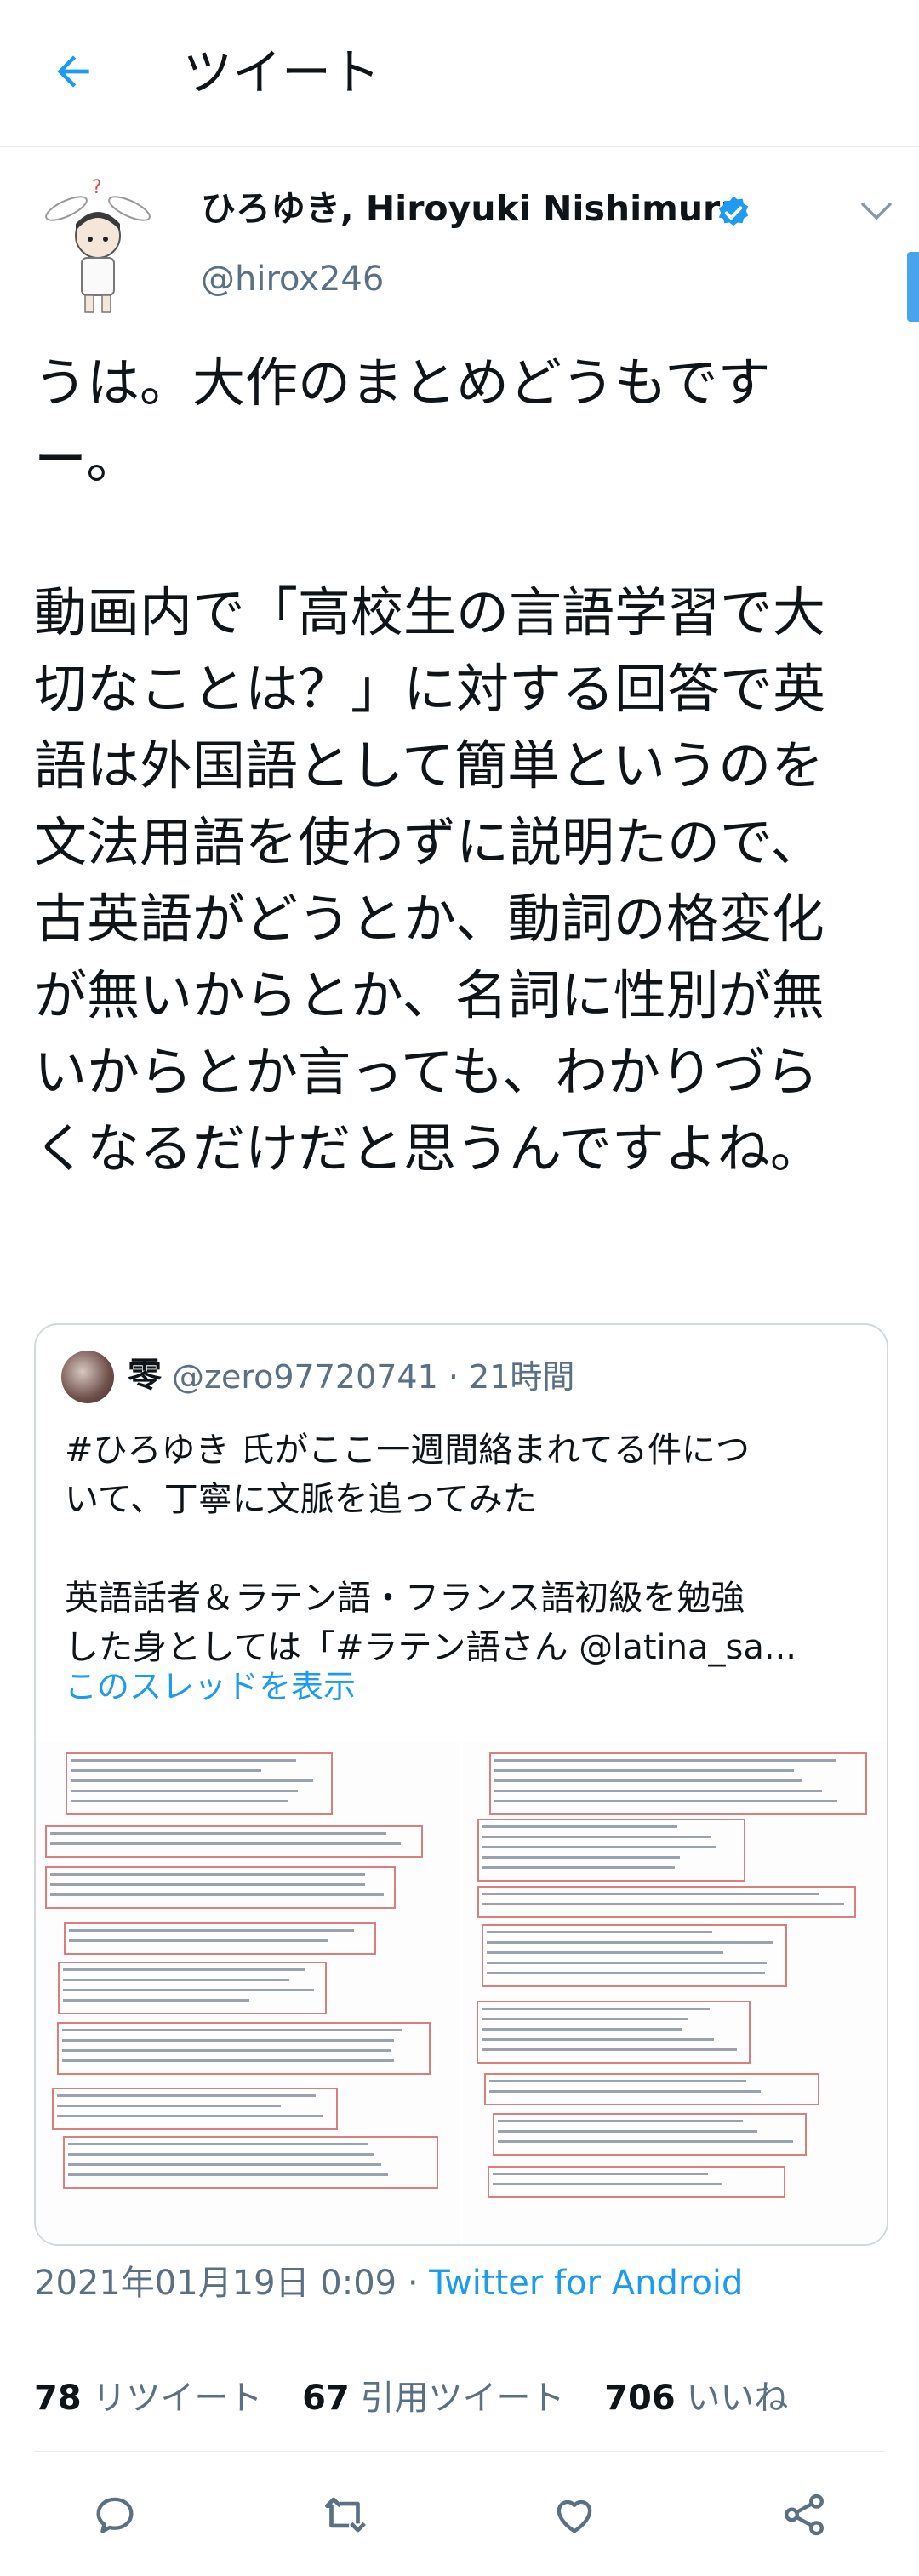  I want to click on tweet-timestamp: 2021年01月19日 0:09 · Twitter for Android, so click(389, 2283).